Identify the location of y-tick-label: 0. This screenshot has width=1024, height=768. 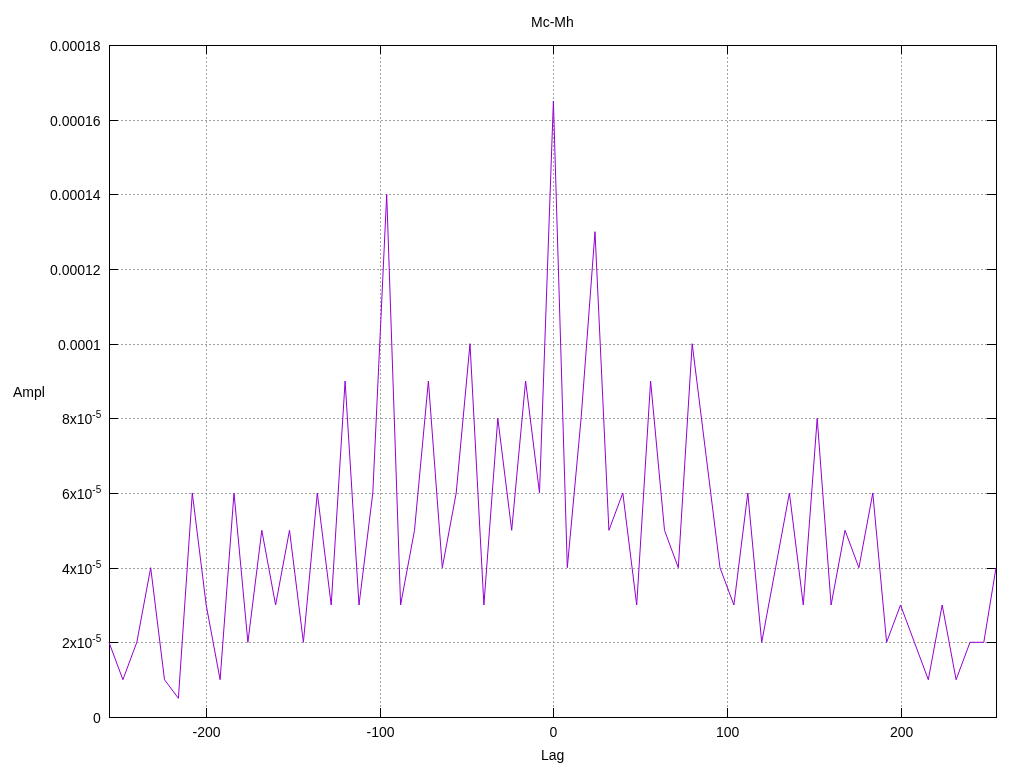
(97, 717).